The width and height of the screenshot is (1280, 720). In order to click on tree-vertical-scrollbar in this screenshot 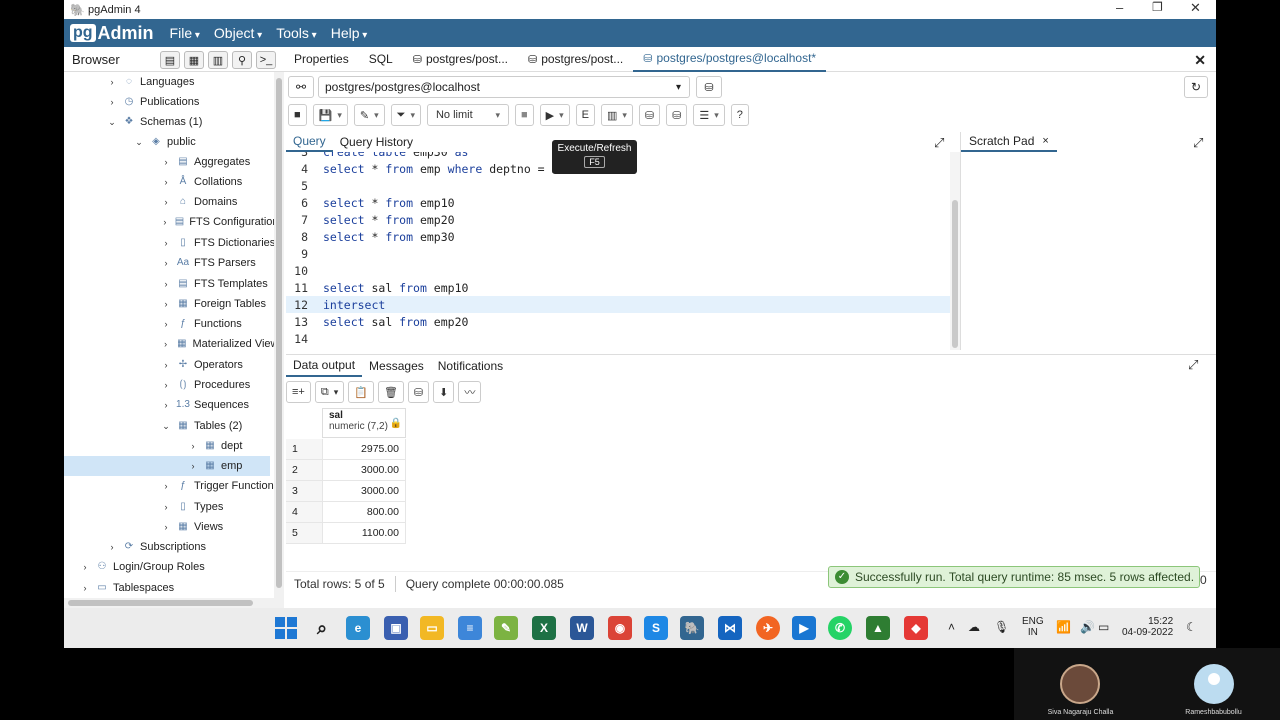, I will do `click(279, 335)`.